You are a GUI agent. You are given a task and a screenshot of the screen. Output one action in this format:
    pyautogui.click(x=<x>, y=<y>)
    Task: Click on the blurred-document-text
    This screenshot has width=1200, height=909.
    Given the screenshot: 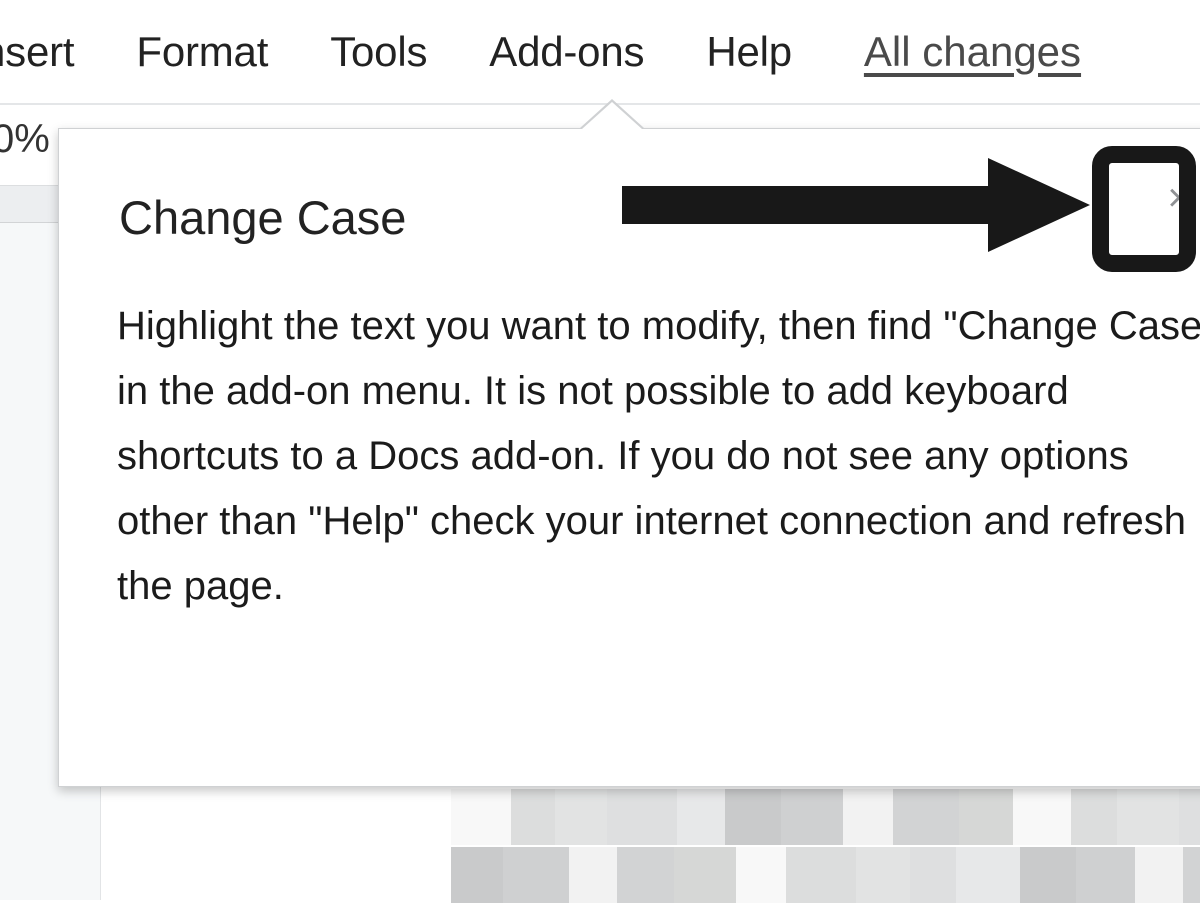 What is the action you would take?
    pyautogui.click(x=825, y=849)
    